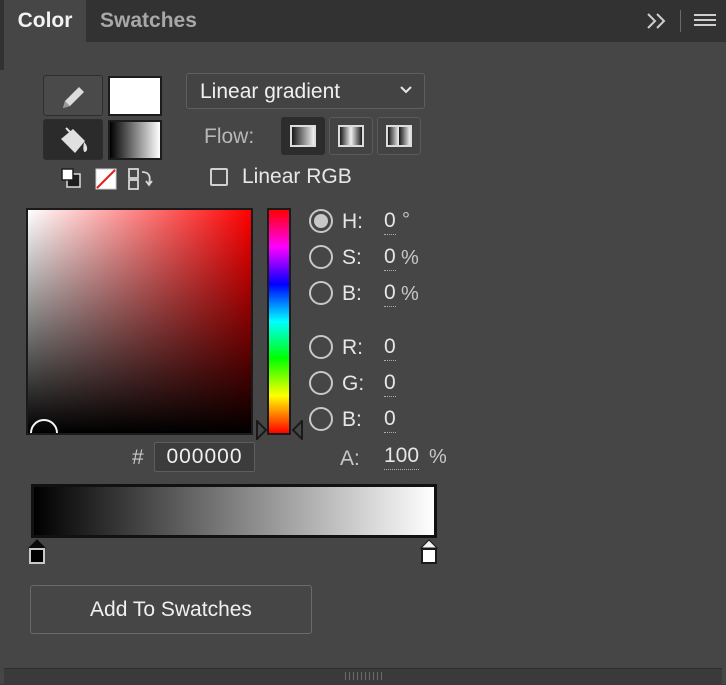 The width and height of the screenshot is (726, 685). I want to click on fill-type-dropdown: Linear gradient, so click(305, 91).